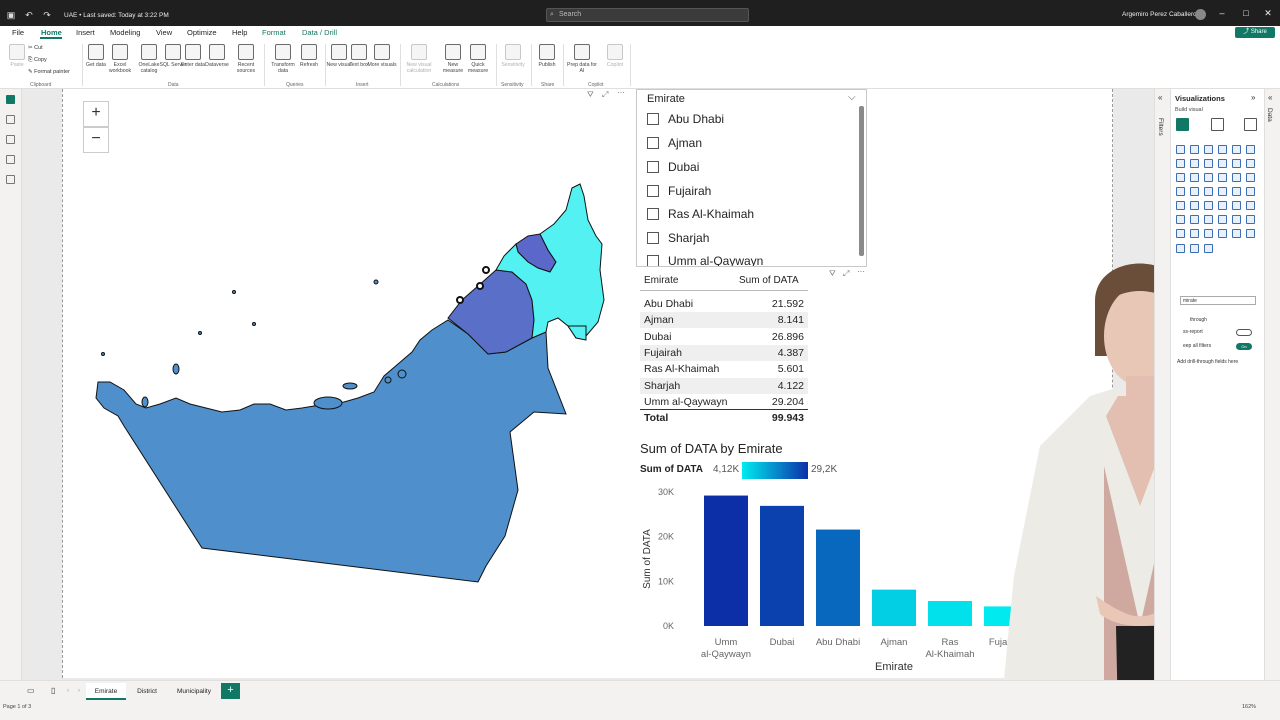  I want to click on menu-optimize: Optimize, so click(202, 32).